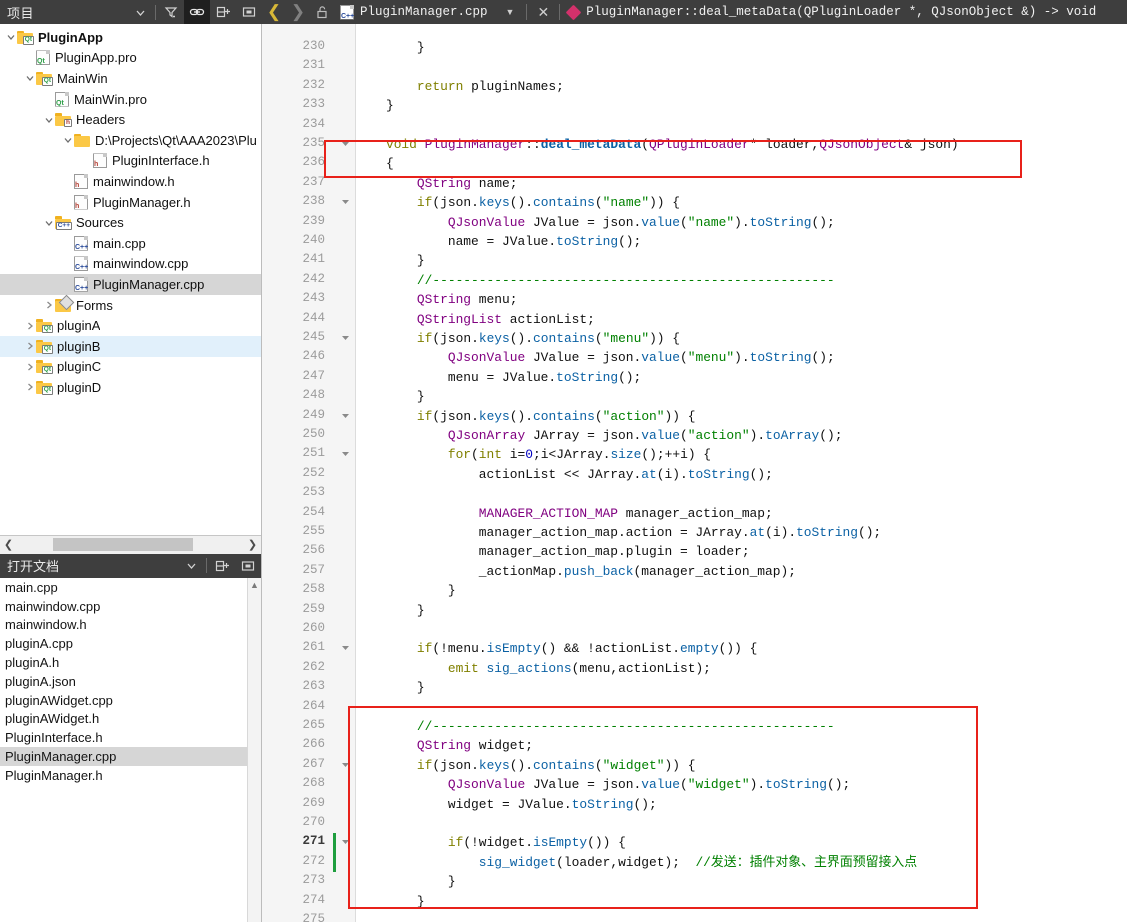  Describe the element at coordinates (130, 325) in the screenshot. I see `tree-item: Qt pluginA` at that location.